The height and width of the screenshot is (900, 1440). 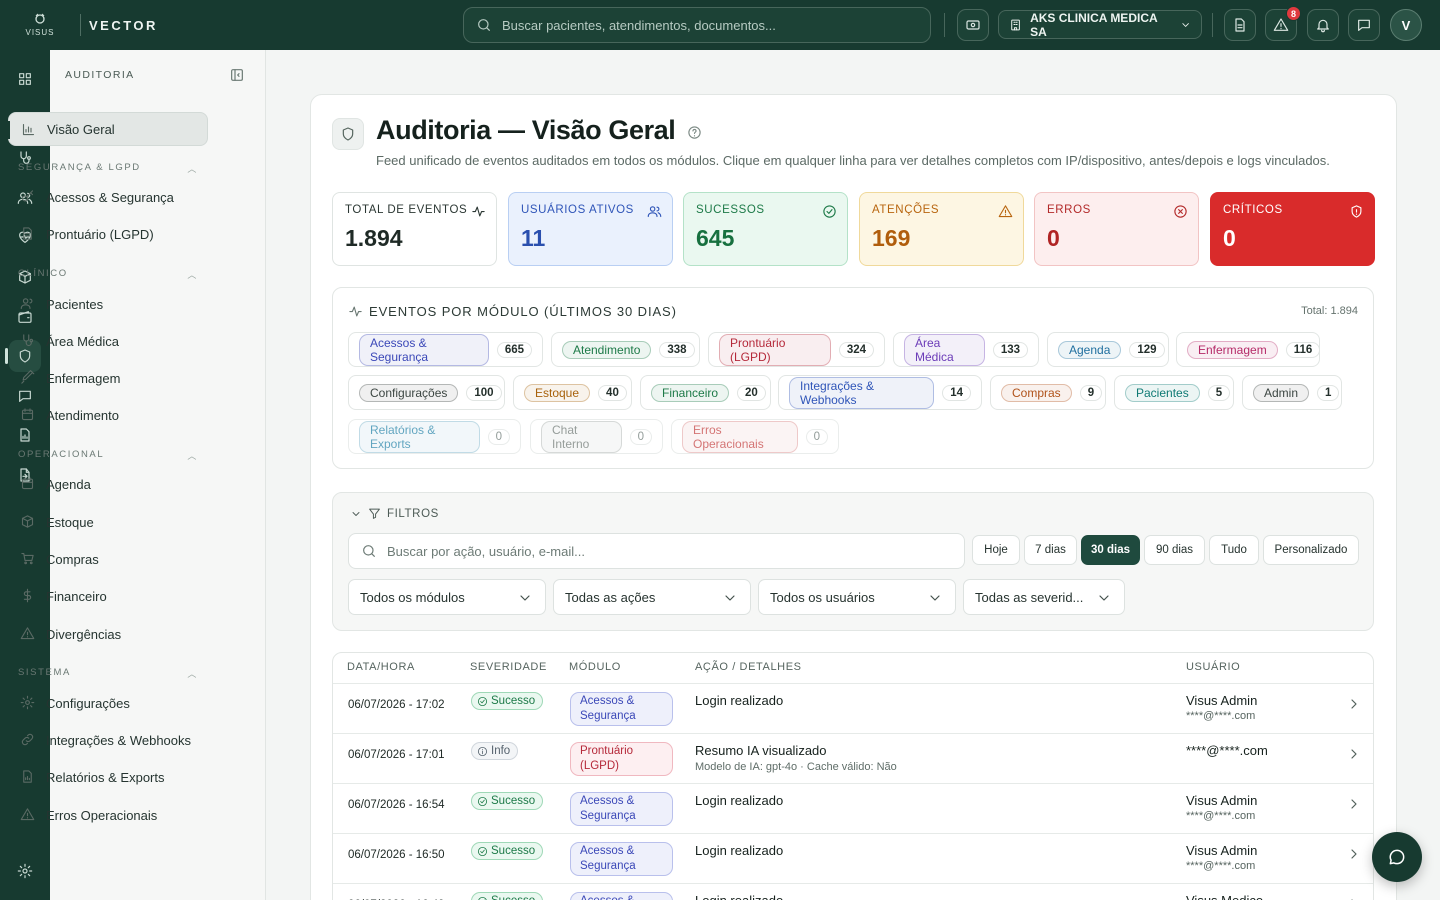 I want to click on module-chip: Chat Interno 0, so click(x=596, y=436).